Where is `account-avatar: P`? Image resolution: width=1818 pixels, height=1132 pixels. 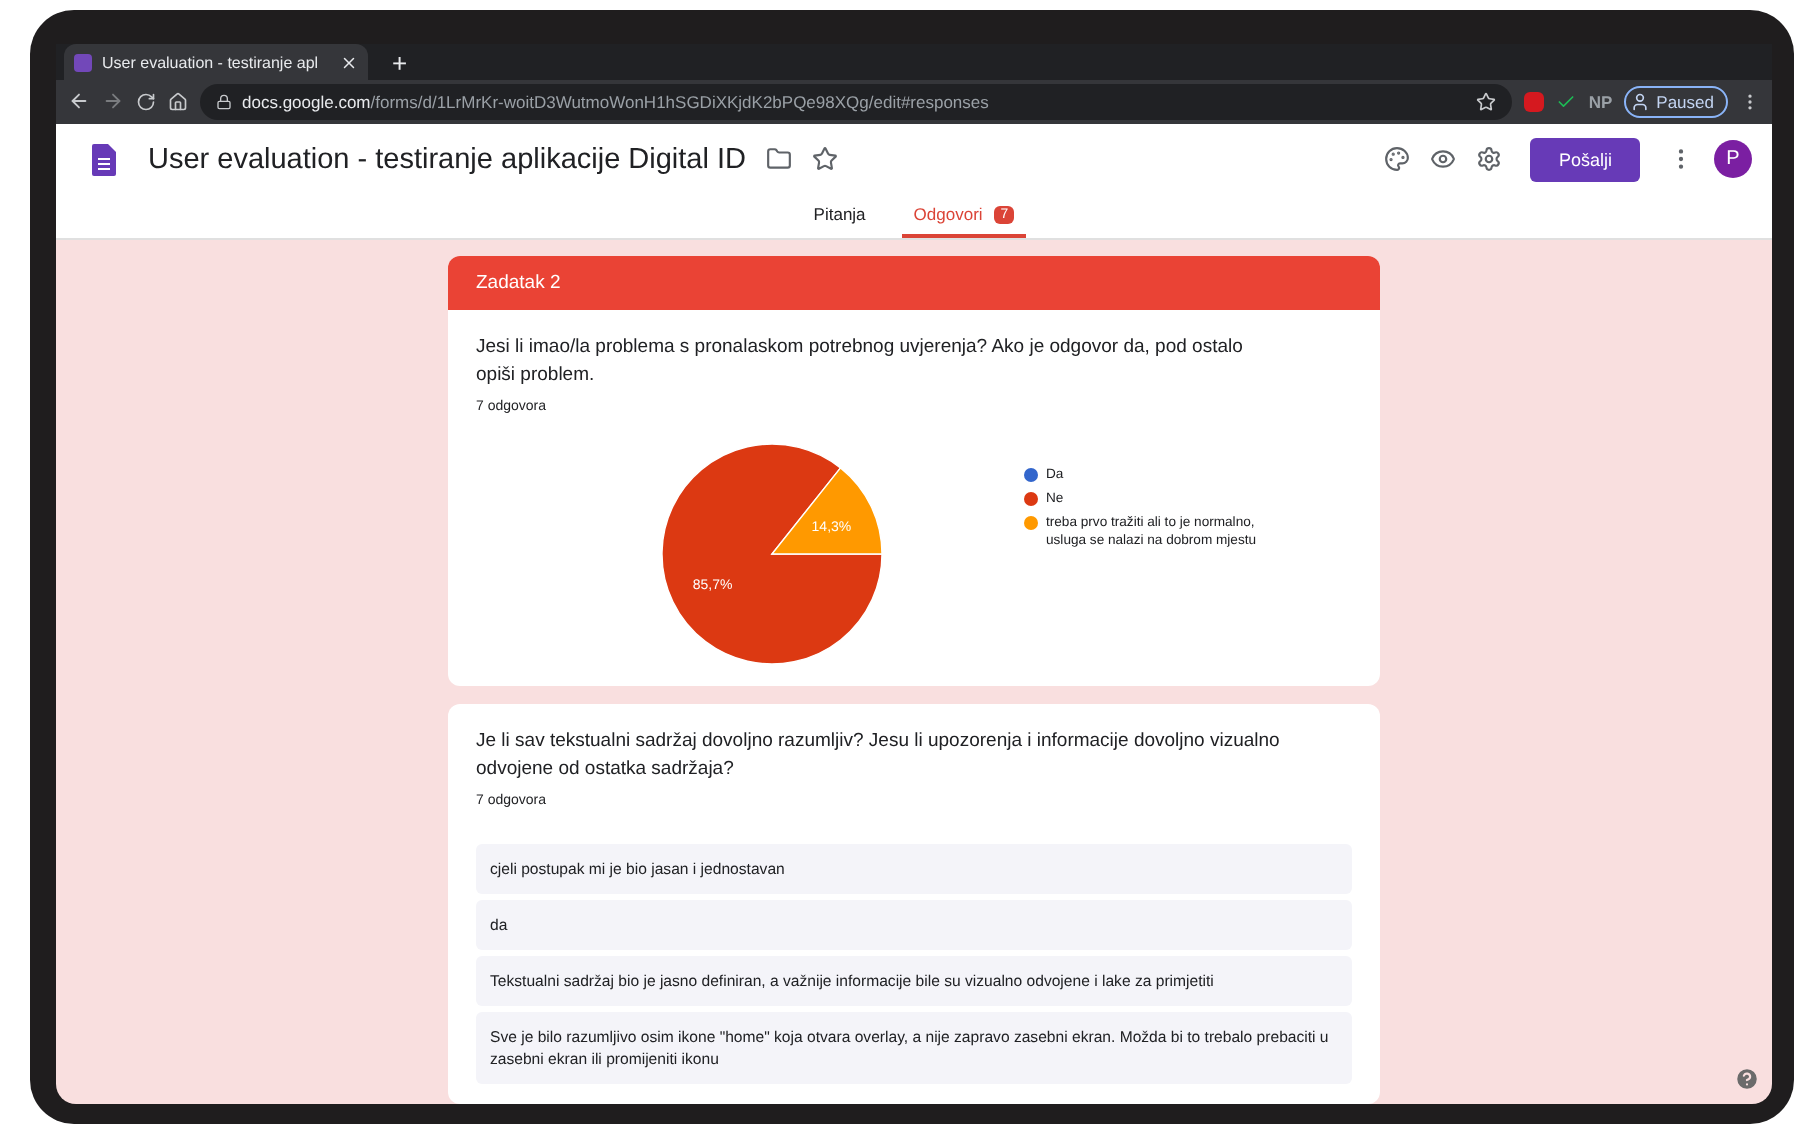 account-avatar: P is located at coordinates (1733, 159).